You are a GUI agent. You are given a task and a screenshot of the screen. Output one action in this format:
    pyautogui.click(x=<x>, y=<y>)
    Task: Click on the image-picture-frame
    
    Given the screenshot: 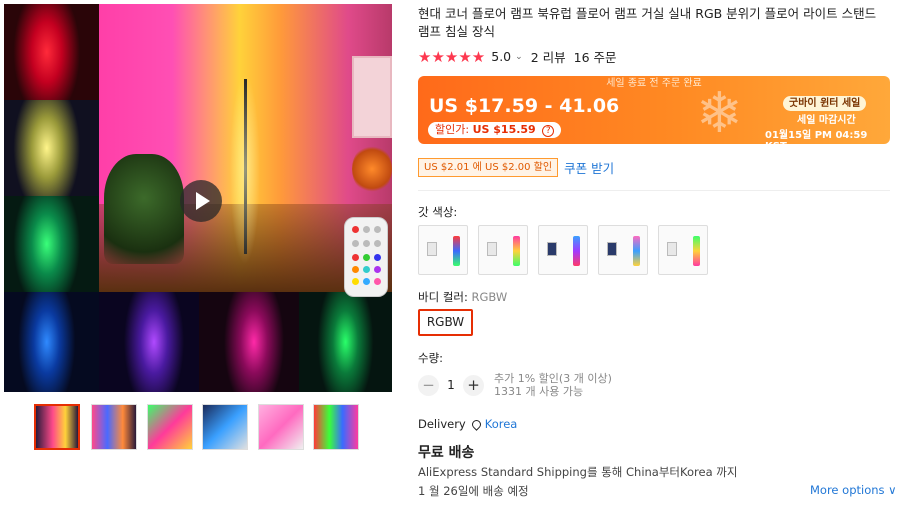 What is the action you would take?
    pyautogui.click(x=372, y=97)
    